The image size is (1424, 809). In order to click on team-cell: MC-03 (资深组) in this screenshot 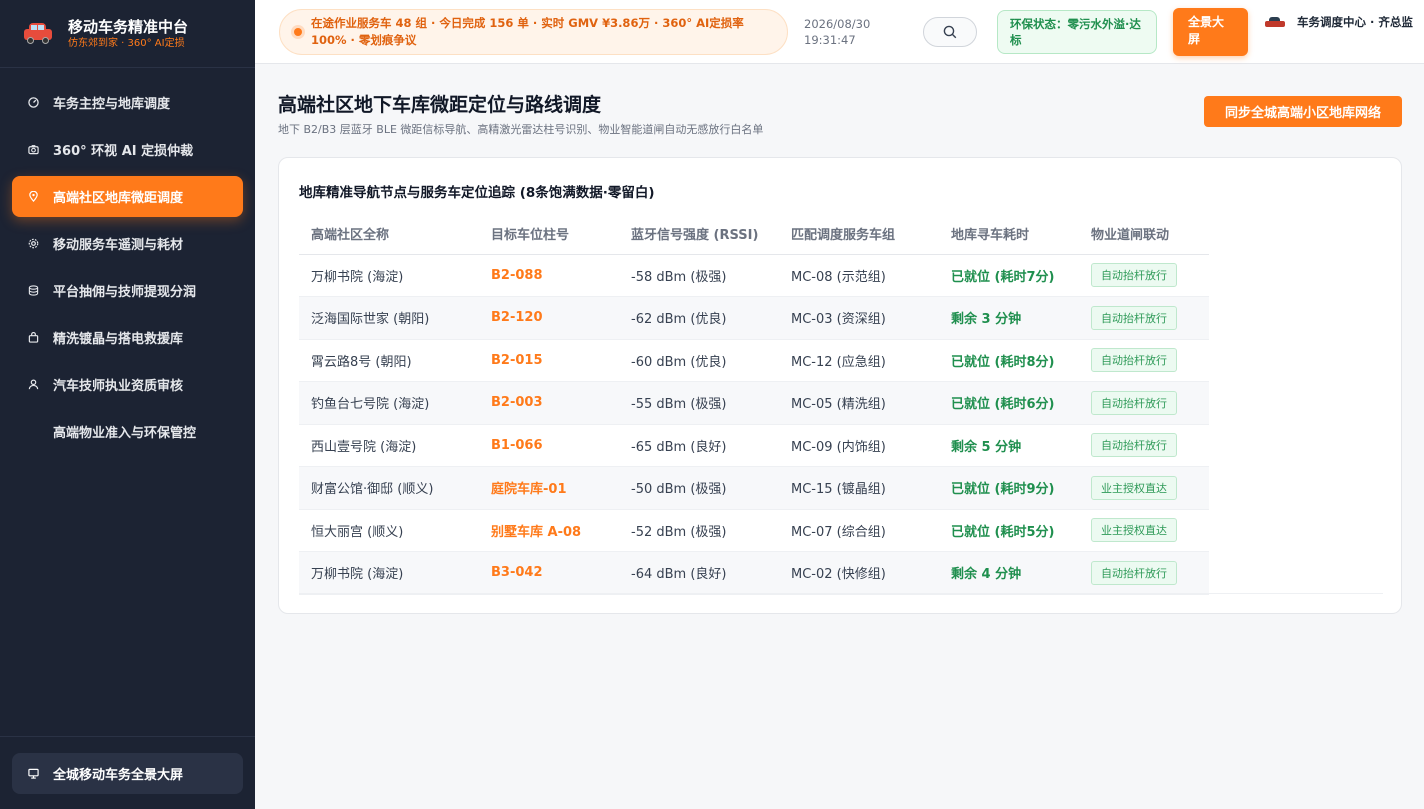, I will do `click(859, 318)`.